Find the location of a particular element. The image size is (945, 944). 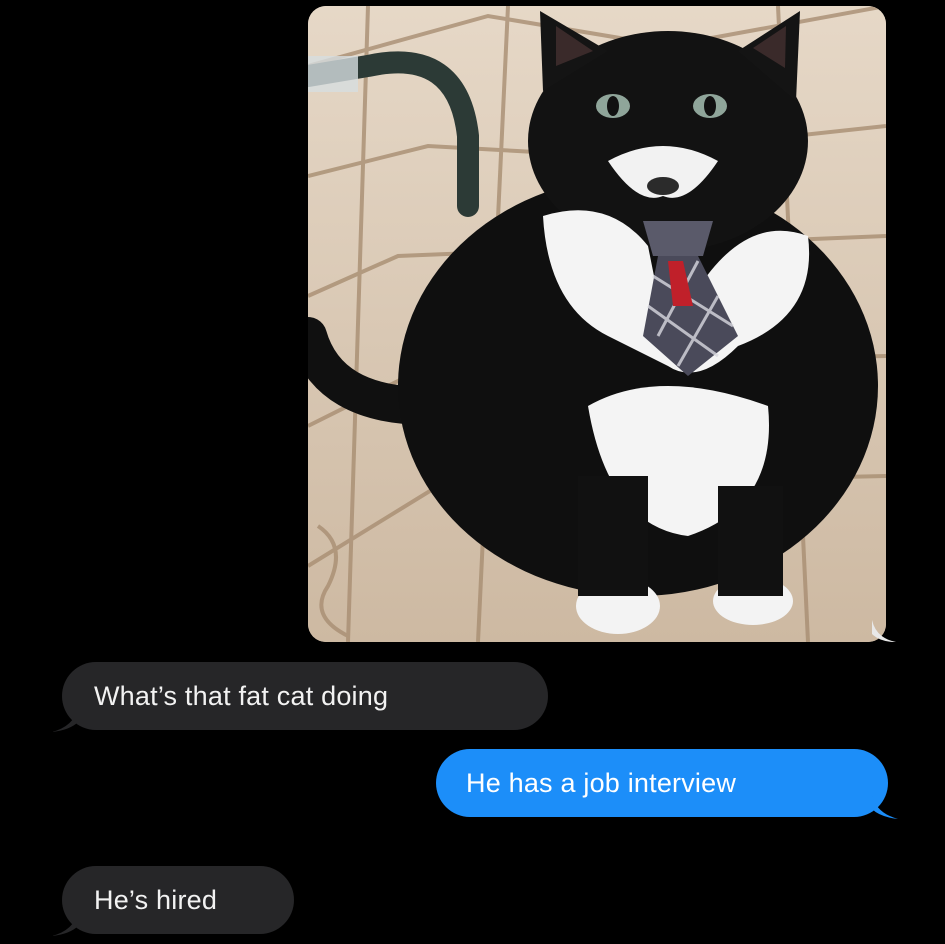

sent-bubble-tail is located at coordinates (885, 807).